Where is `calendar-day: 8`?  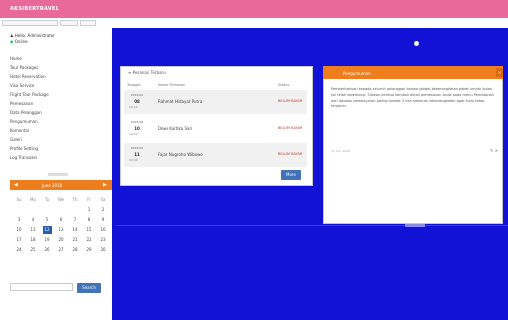
calendar-day: 8 is located at coordinates (89, 220).